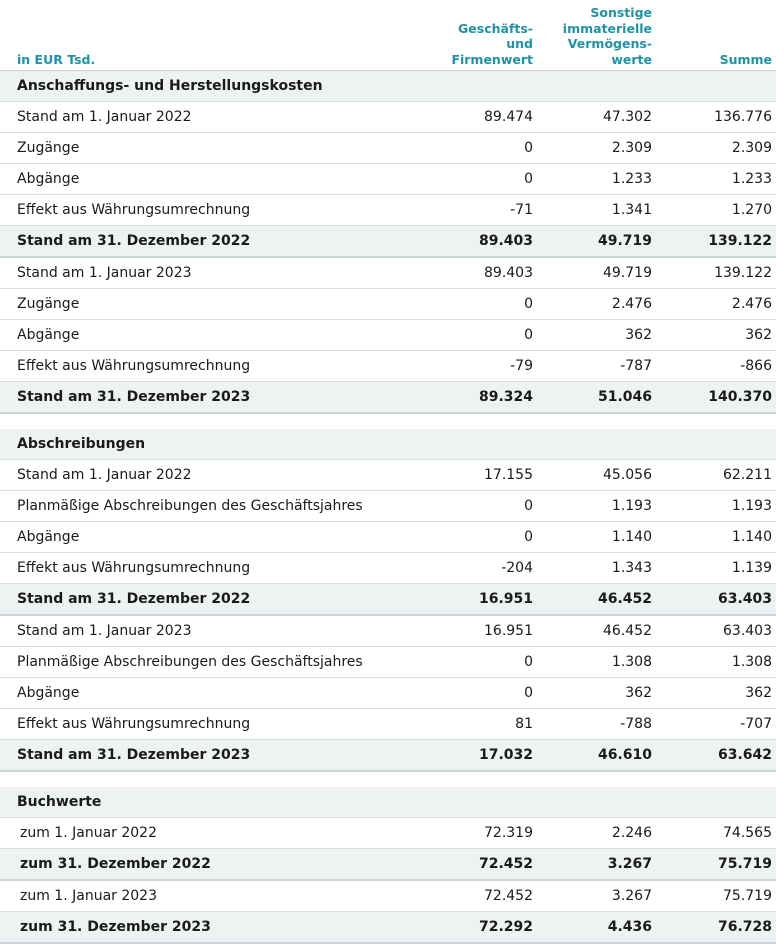 The height and width of the screenshot is (944, 776). Describe the element at coordinates (743, 117) in the screenshot. I see `total-value: 136.776` at that location.